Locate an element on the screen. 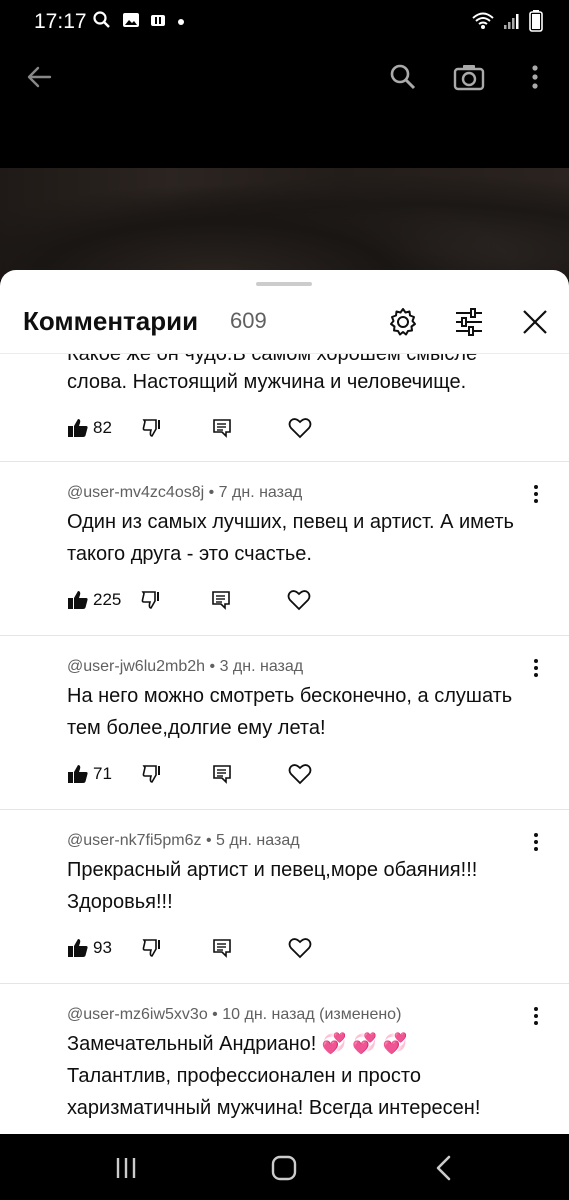 This screenshot has width=569, height=1200. comment-author: @user-mv4zc4os8j is located at coordinates (135, 492).